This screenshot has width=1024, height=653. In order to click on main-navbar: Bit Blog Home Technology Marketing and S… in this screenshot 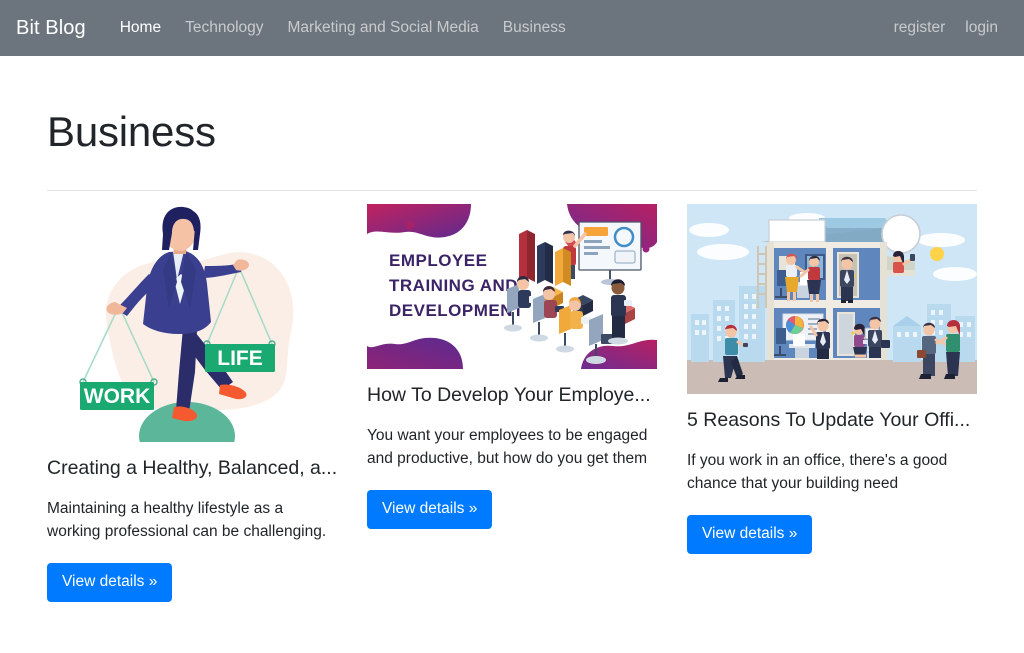, I will do `click(512, 28)`.